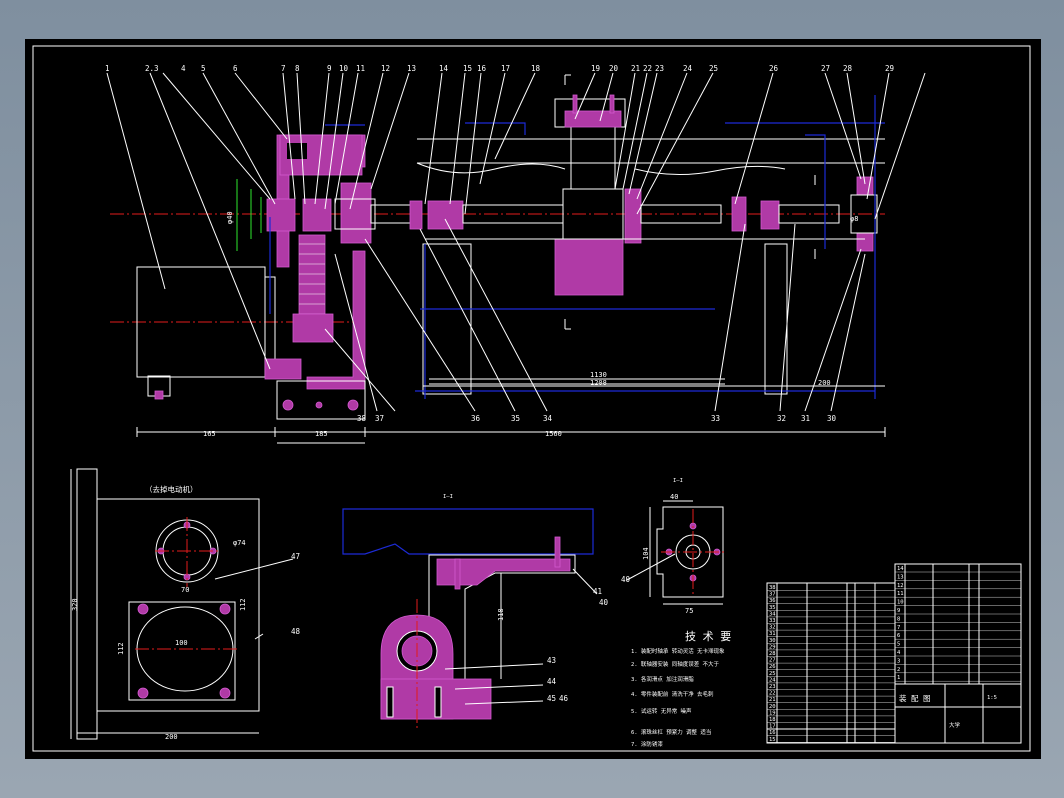  What do you see at coordinates (75, 604) in the screenshot?
I see `dim-plate-height: 320` at bounding box center [75, 604].